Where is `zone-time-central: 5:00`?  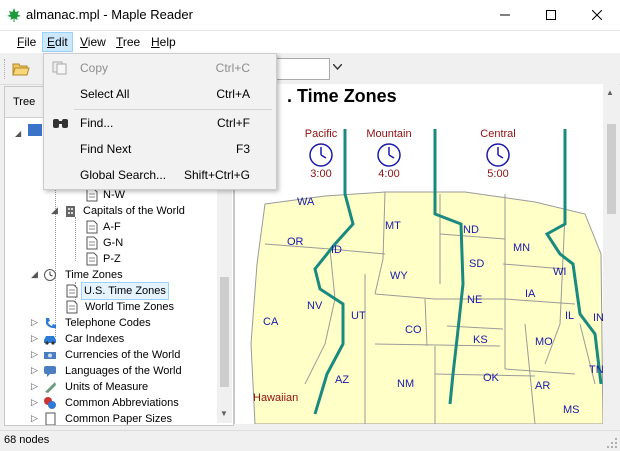
zone-time-central: 5:00 is located at coordinates (498, 174).